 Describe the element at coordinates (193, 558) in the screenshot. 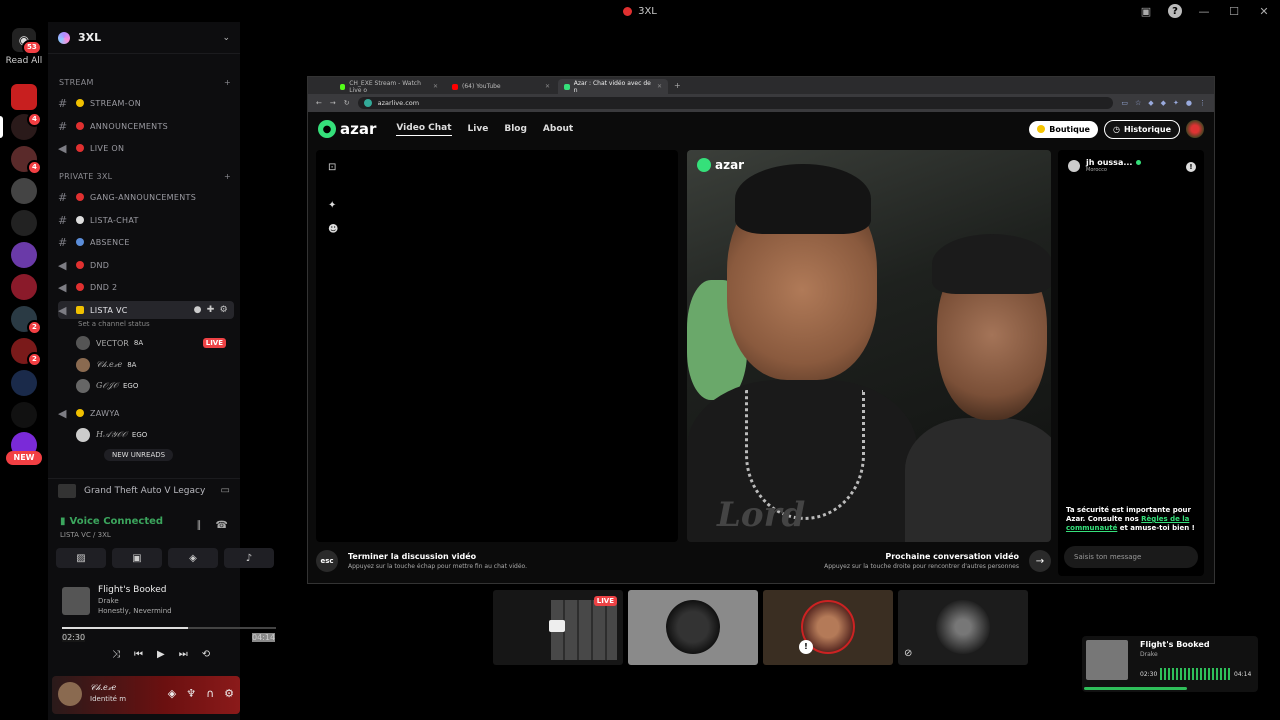

I see `activity-button: ◈` at that location.